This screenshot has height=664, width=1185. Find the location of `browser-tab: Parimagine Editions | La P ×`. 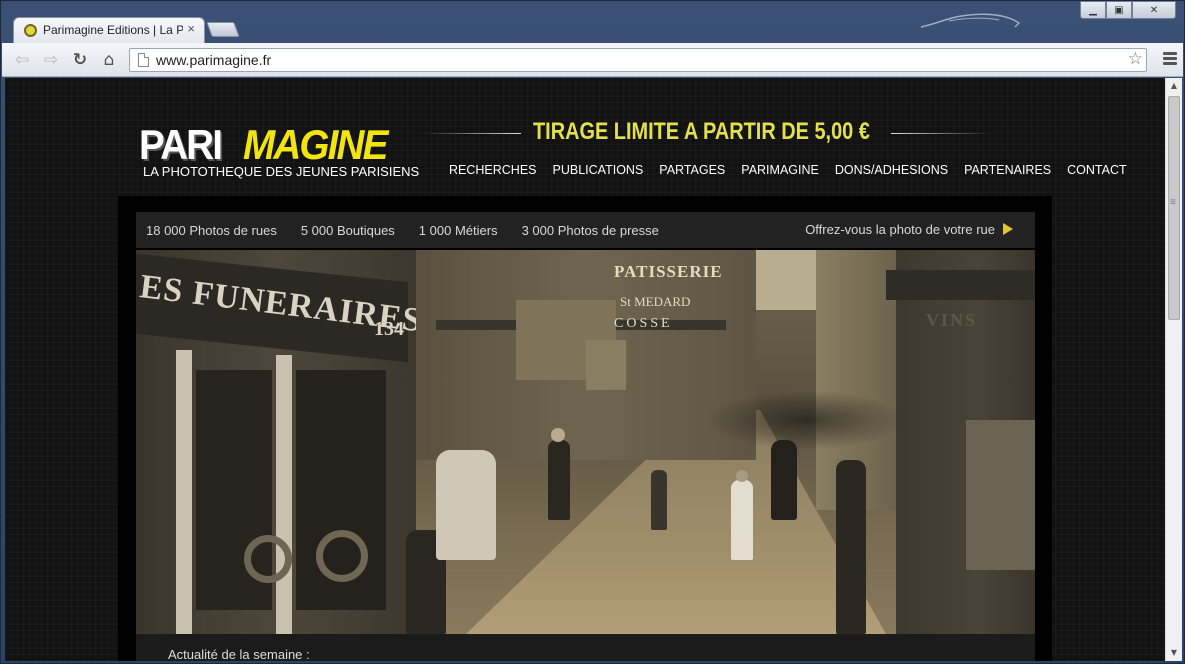

browser-tab: Parimagine Editions | La P × is located at coordinates (109, 30).